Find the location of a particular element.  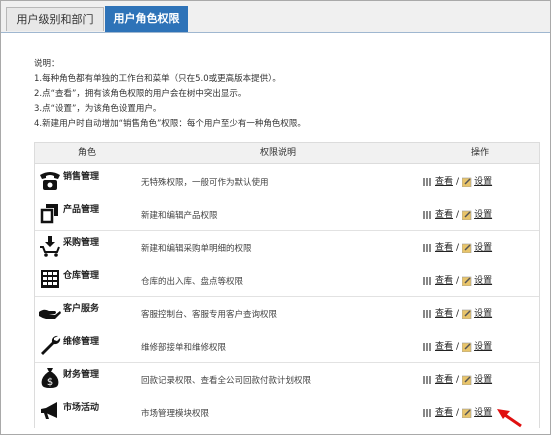

instruction-line: 1.每种角色都有单独的工作台和菜单（只在5.0或更高版本提供）。 is located at coordinates (157, 79).